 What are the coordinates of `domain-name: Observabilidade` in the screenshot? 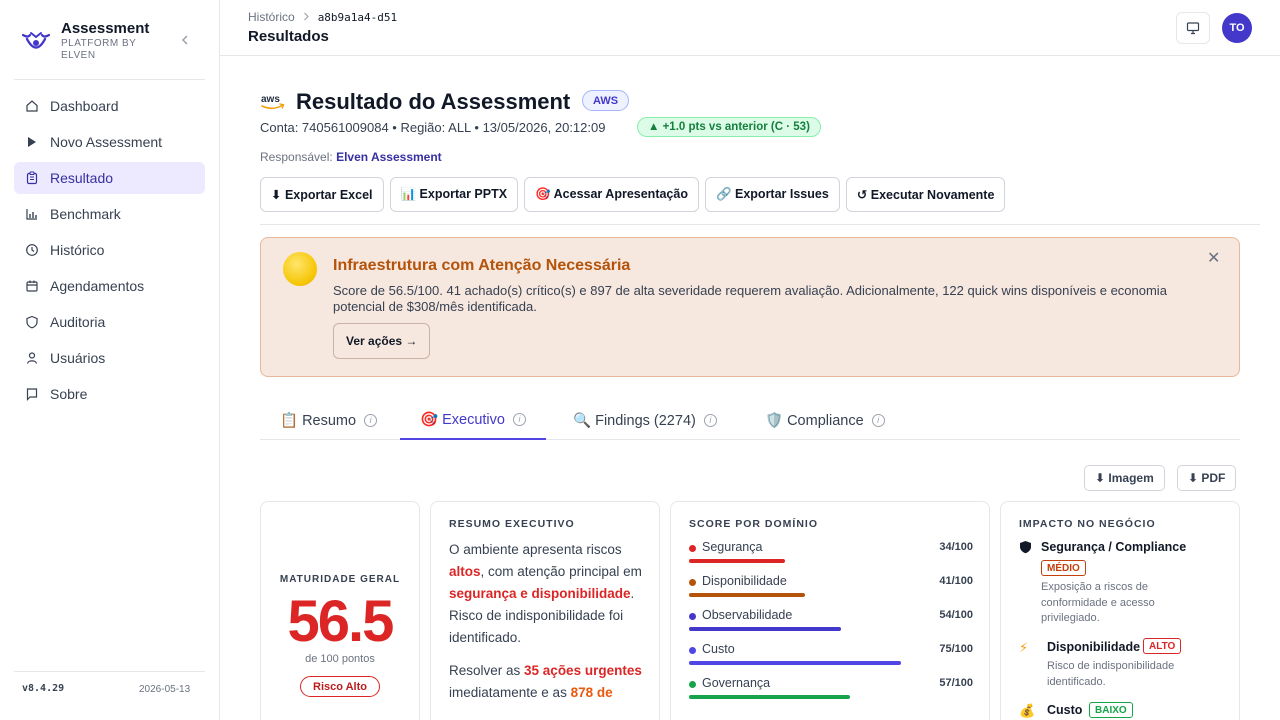 It's located at (747, 615).